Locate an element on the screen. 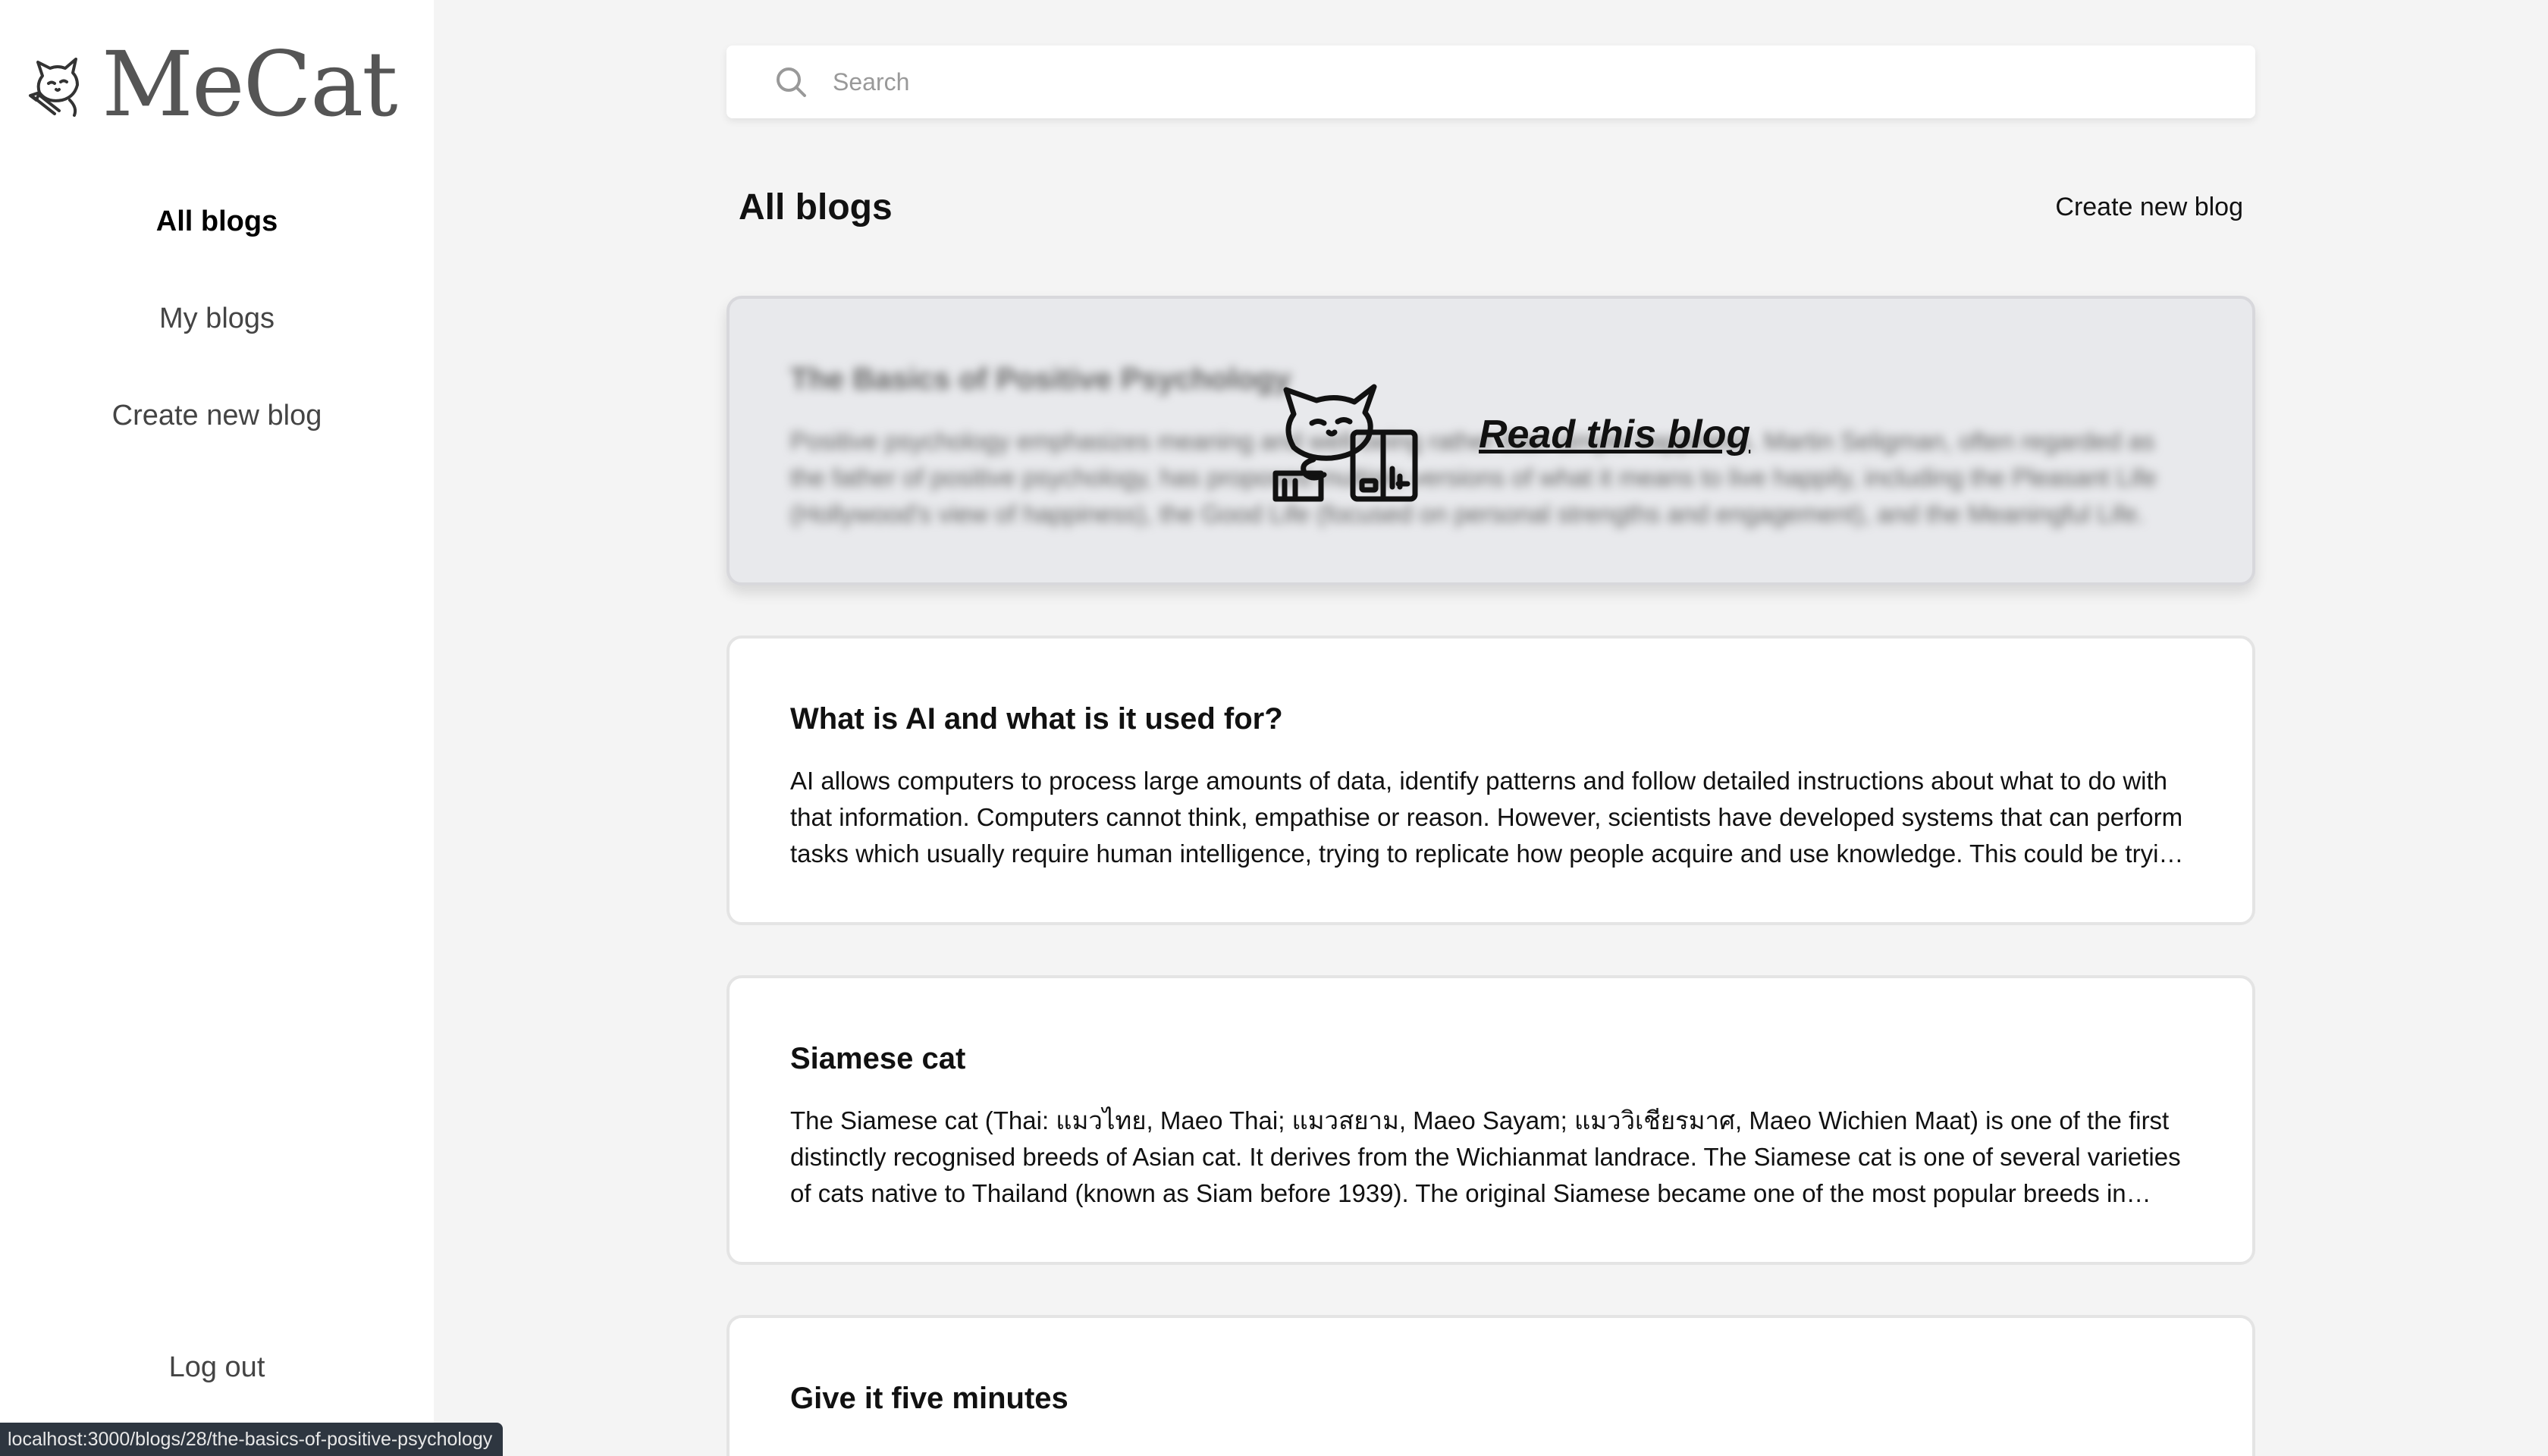 This screenshot has width=2548, height=1456. app-name: MeCat is located at coordinates (250, 84).